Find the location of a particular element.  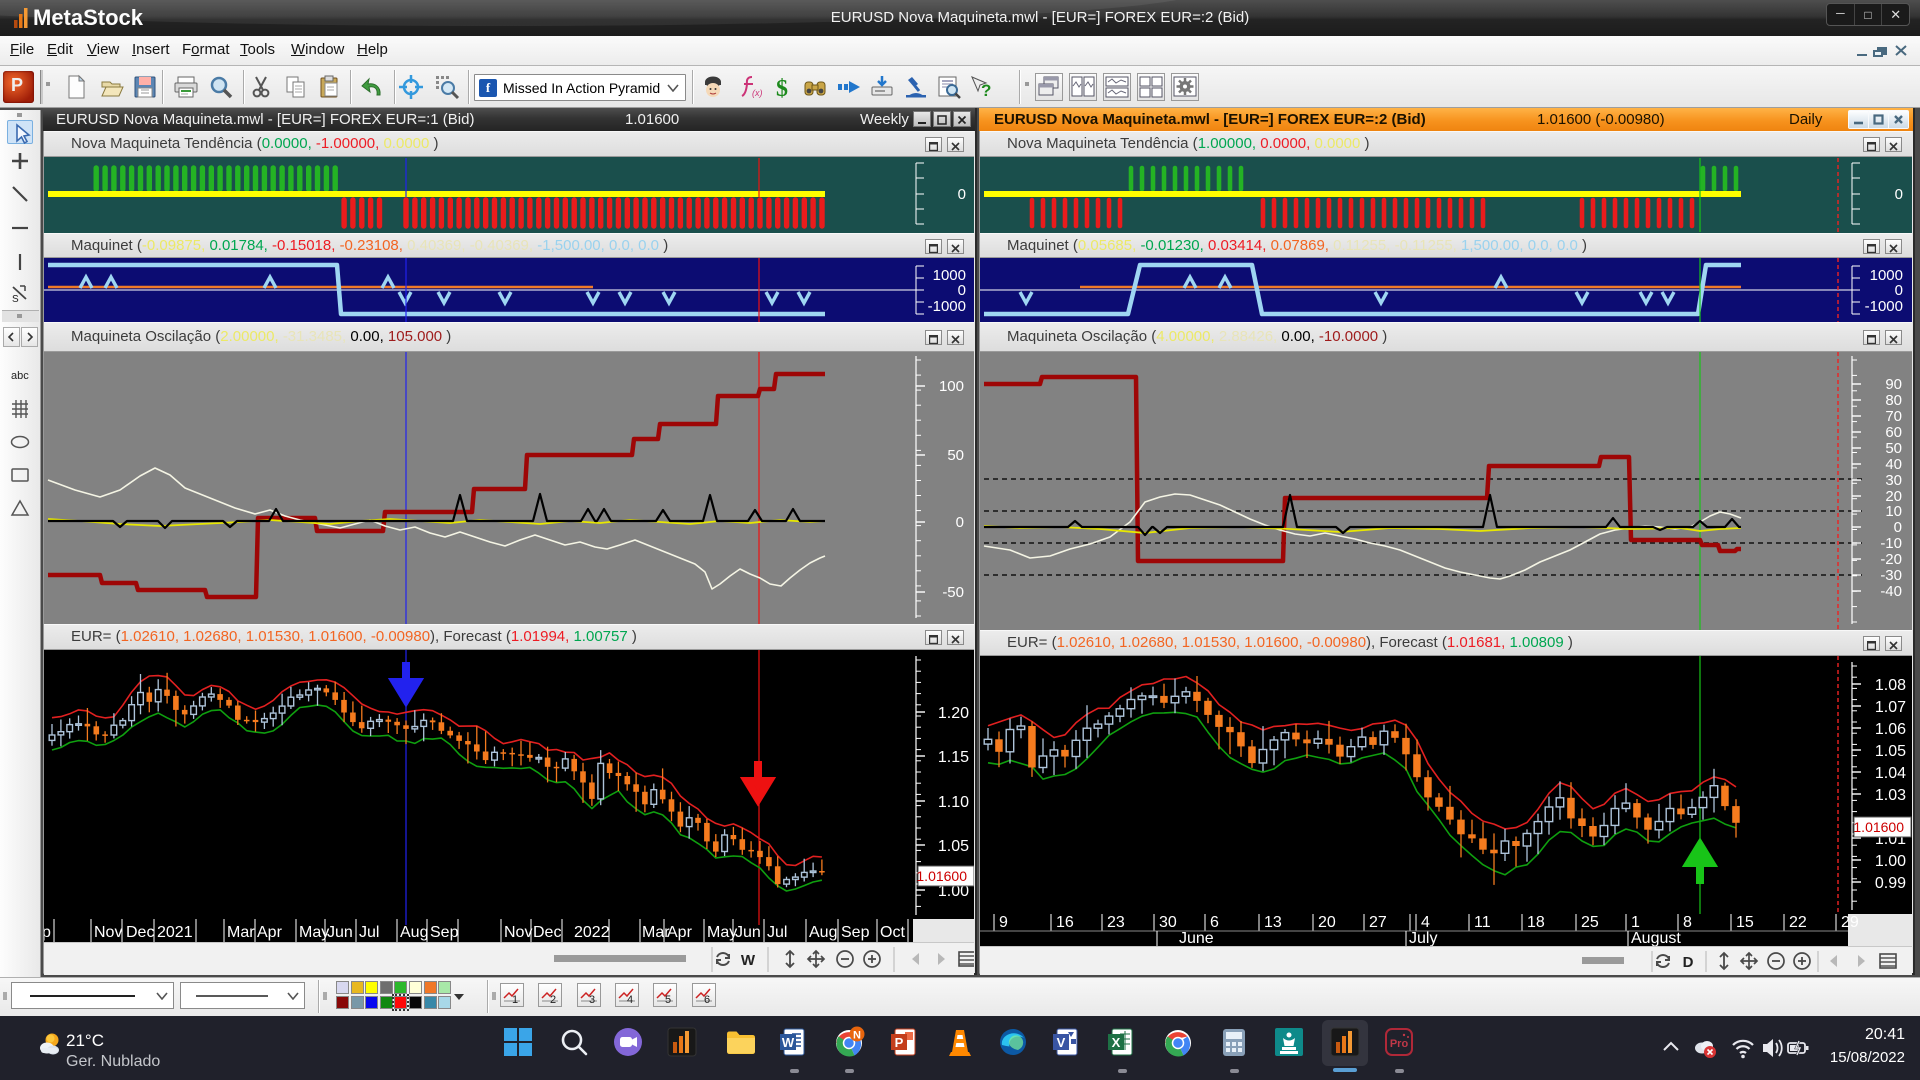

svg-text: 20 is located at coordinates (1327, 922).